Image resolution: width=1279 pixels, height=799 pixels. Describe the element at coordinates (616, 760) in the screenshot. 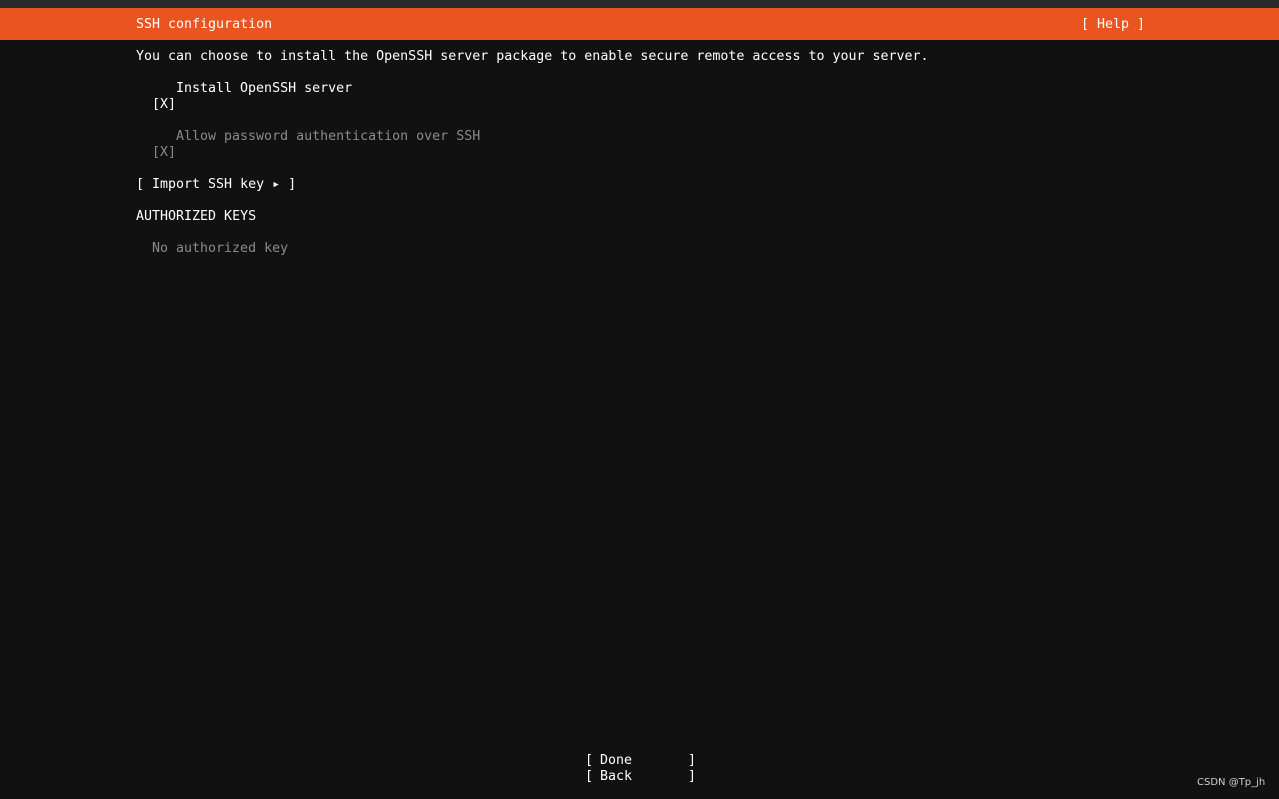

I see `done-label: Done` at that location.